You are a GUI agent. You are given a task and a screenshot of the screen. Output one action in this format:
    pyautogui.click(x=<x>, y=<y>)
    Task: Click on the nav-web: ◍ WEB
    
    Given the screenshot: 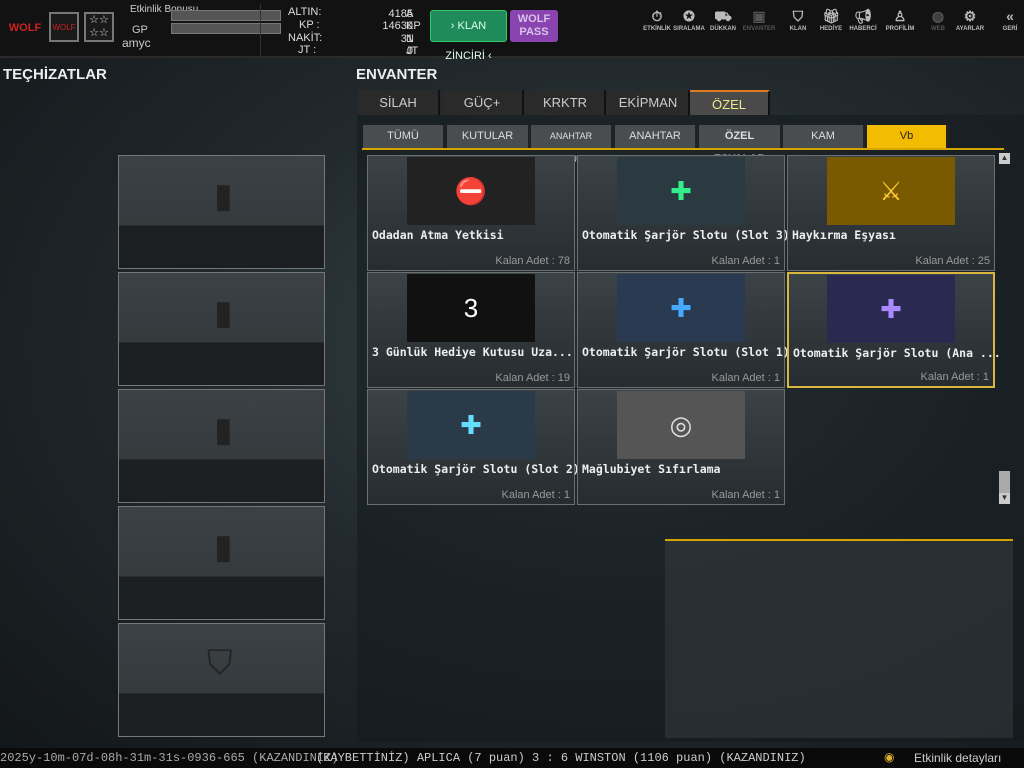 What is the action you would take?
    pyautogui.click(x=938, y=26)
    